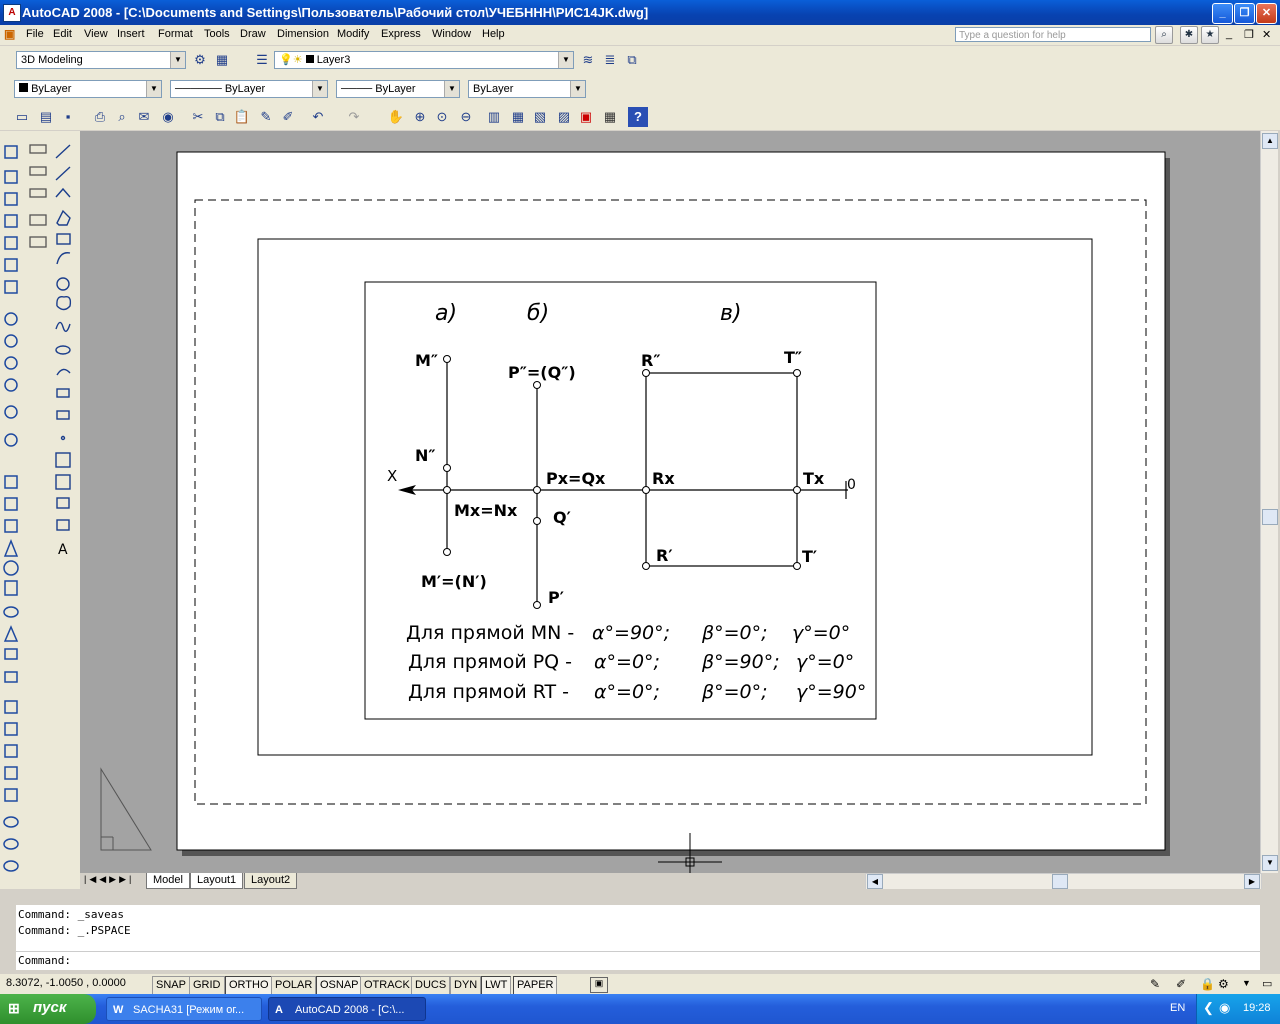 The height and width of the screenshot is (1024, 1280). Describe the element at coordinates (222, 60) in the screenshot. I see `my-workspace-icon: ▦` at that location.